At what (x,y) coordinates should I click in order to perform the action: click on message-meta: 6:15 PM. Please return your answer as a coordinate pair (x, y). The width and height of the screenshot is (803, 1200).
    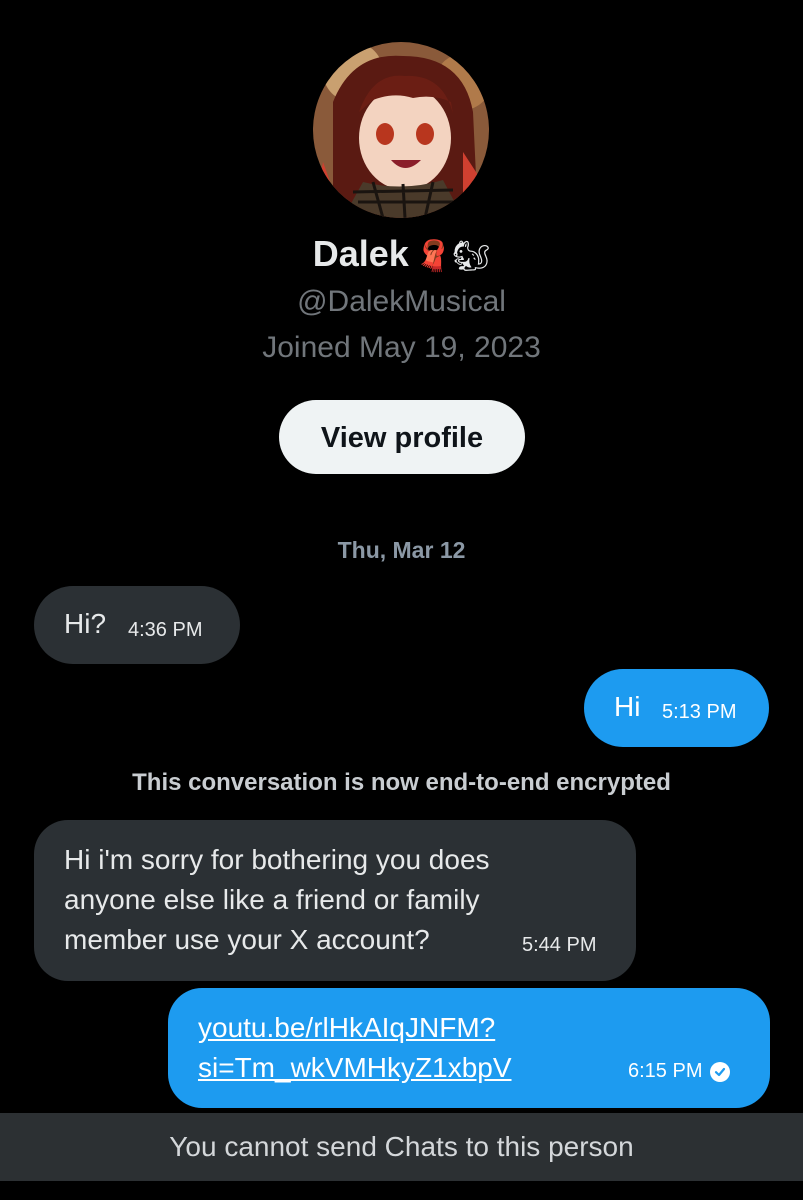
    Looking at the image, I should click on (679, 1071).